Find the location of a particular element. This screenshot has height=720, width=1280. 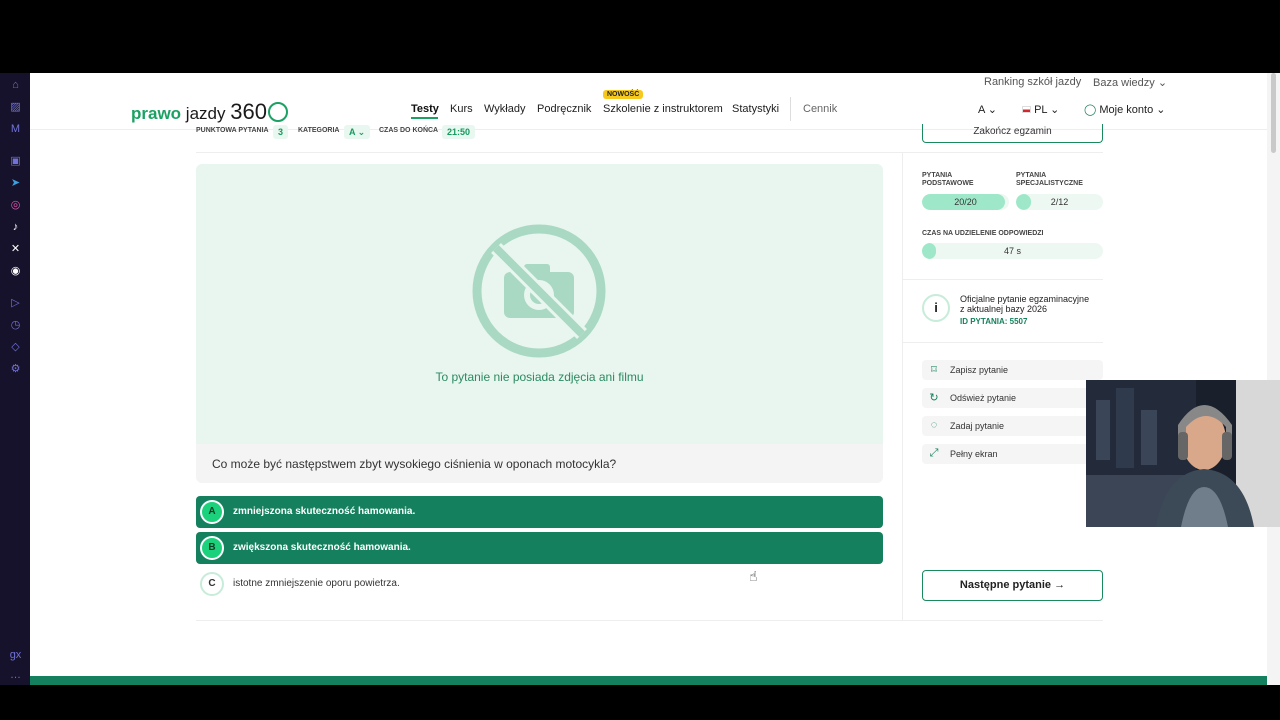

answer-letter: C is located at coordinates (212, 584).